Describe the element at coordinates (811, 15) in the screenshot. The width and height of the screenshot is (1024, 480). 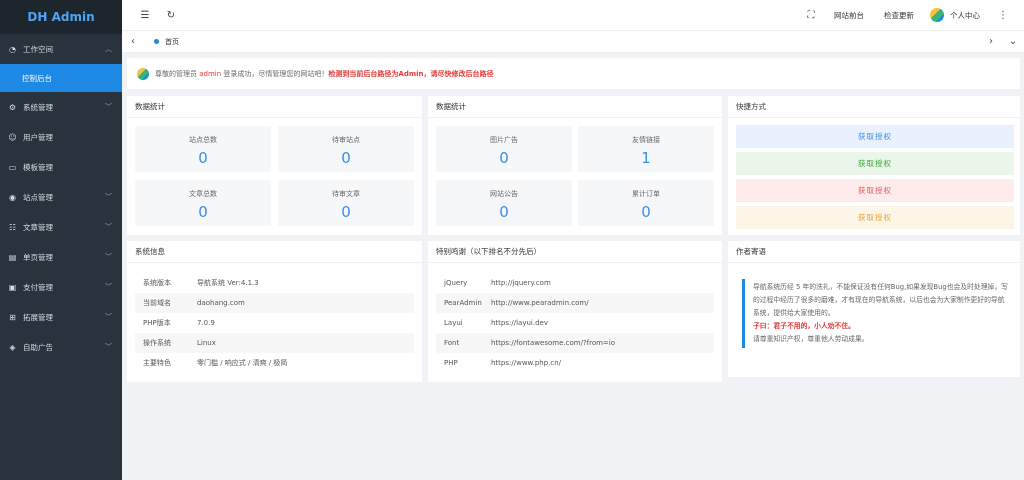
I see `fullscreen-icon: ⛶` at that location.